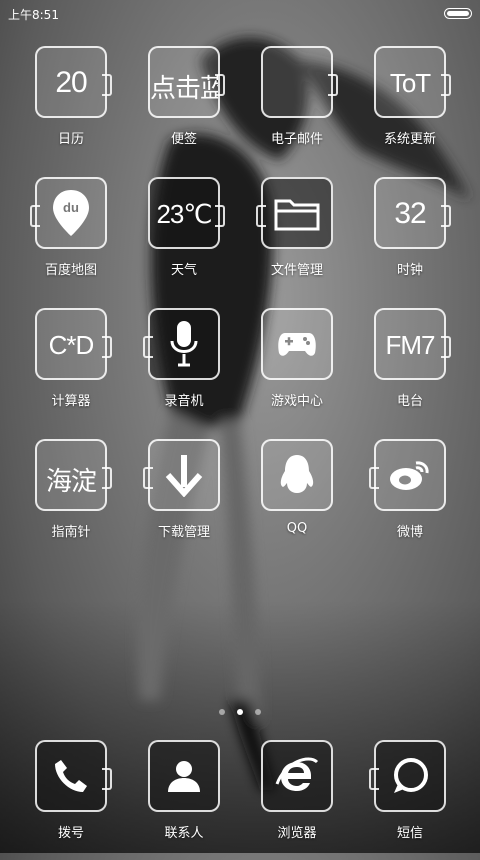 The image size is (480, 860). I want to click on update-icon: ToT, so click(412, 82).